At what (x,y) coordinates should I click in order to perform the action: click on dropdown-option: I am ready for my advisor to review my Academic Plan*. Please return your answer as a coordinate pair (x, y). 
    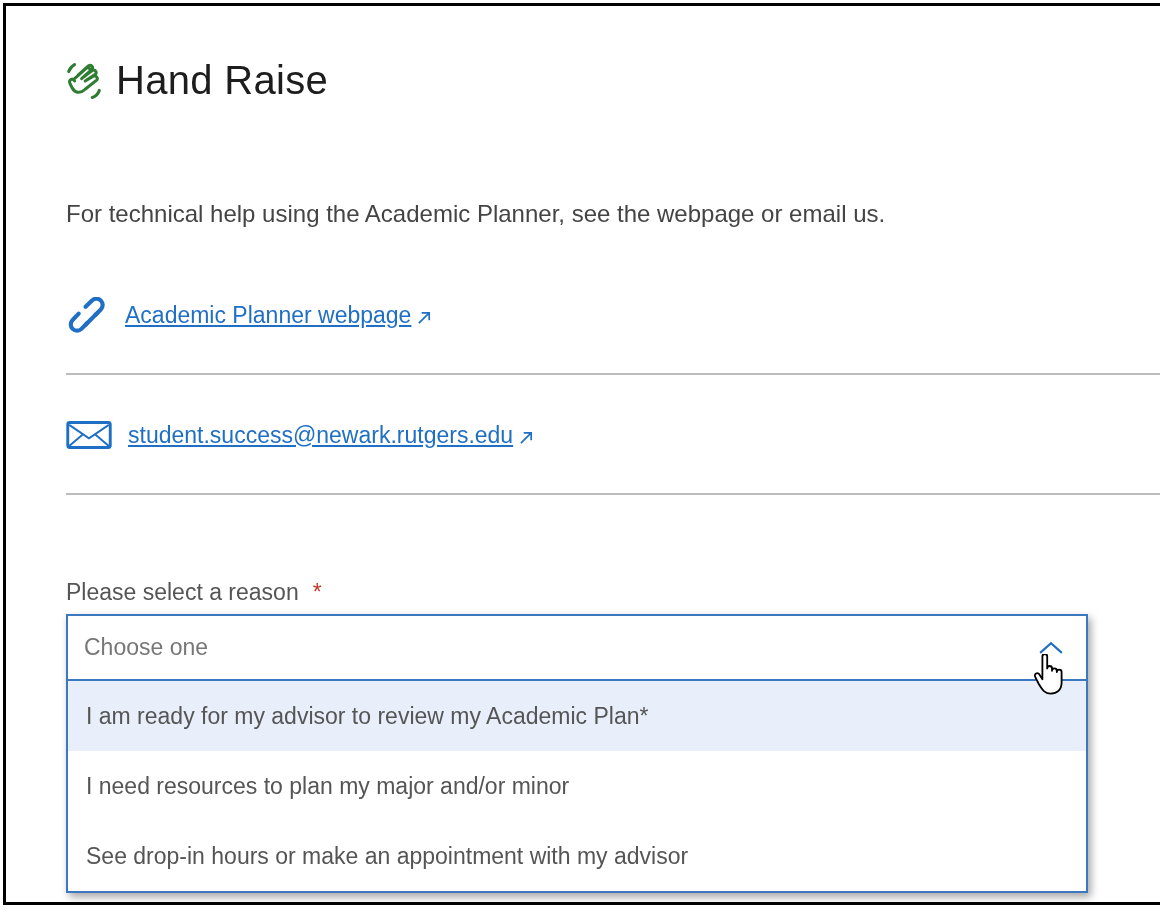
    Looking at the image, I should click on (577, 716).